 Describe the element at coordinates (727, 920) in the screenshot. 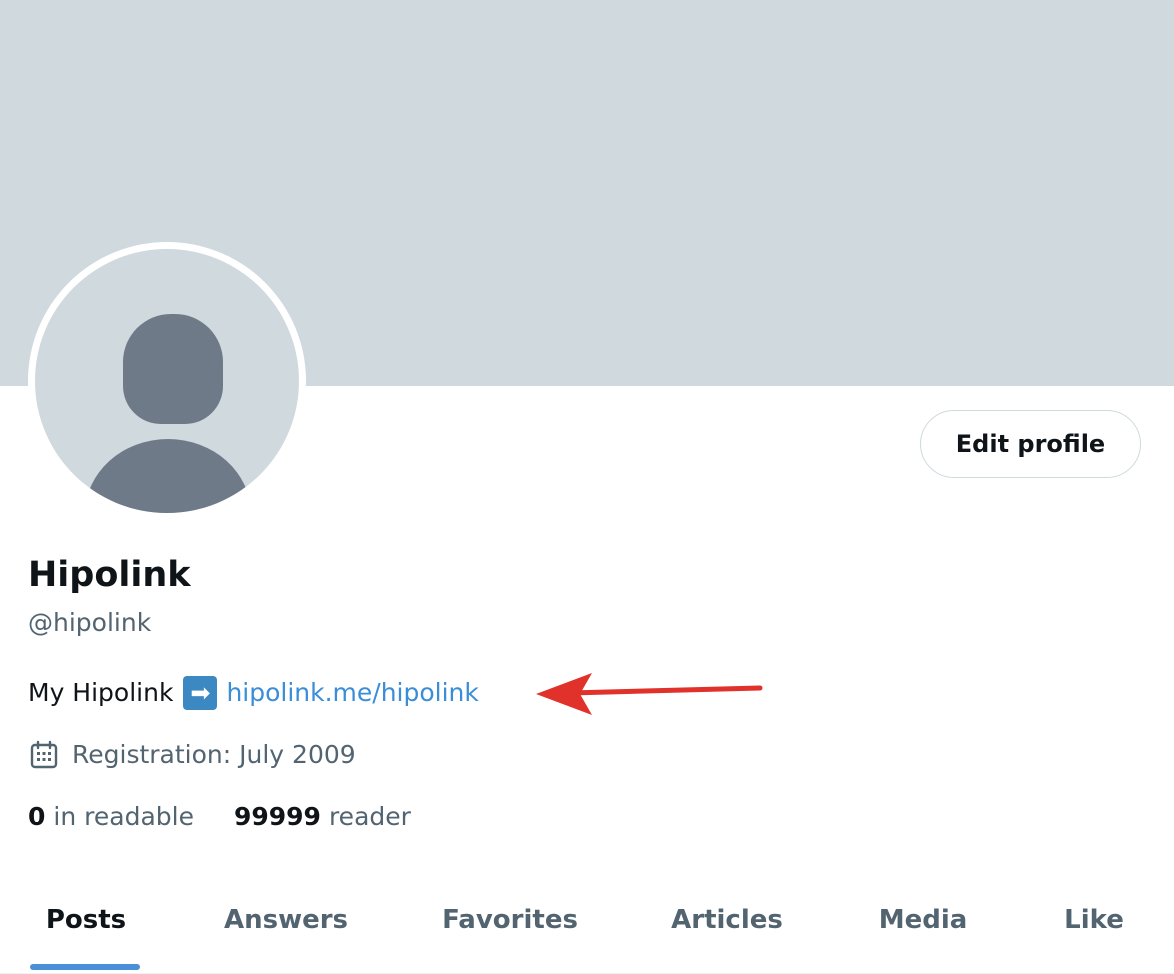

I see `tab-articles: Articles` at that location.